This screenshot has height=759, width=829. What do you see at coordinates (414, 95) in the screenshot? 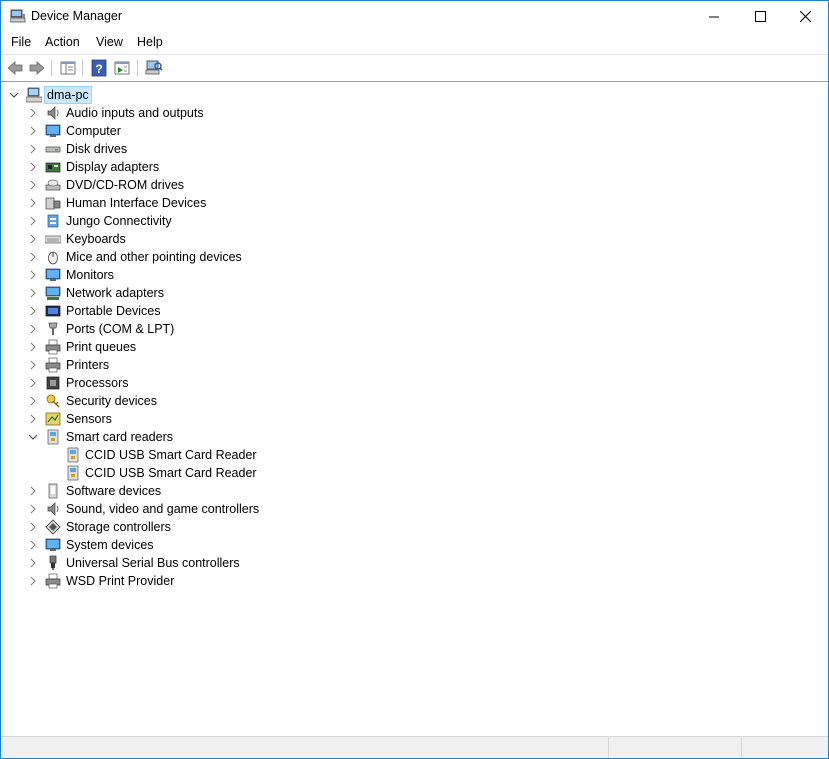
I see `tree-root-row: dma-pc` at bounding box center [414, 95].